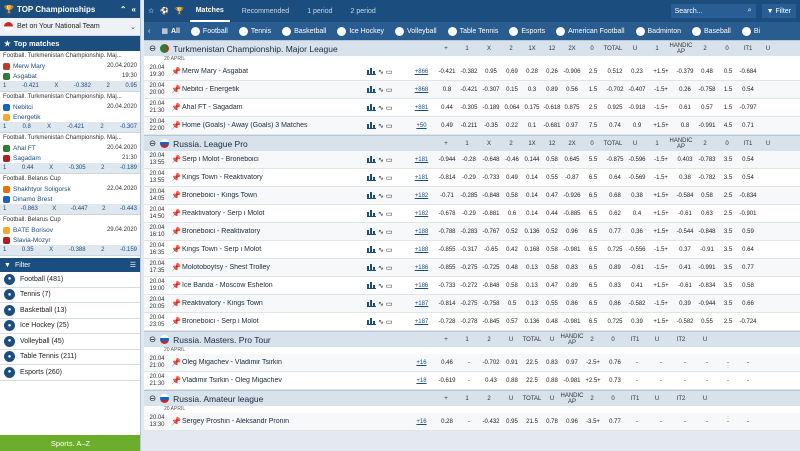 The image size is (800, 451). I want to click on tab-1-period: 1 period, so click(319, 11).